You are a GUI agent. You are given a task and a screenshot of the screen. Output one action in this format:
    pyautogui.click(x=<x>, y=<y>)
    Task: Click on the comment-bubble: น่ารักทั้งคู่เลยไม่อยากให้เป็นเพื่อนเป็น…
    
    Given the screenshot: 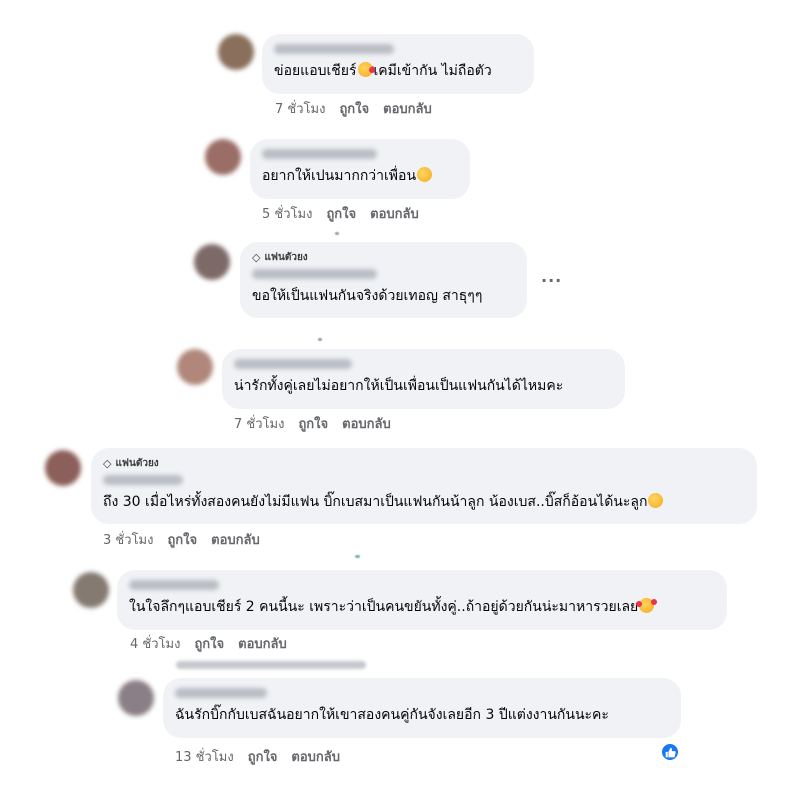 What is the action you would take?
    pyautogui.click(x=423, y=379)
    